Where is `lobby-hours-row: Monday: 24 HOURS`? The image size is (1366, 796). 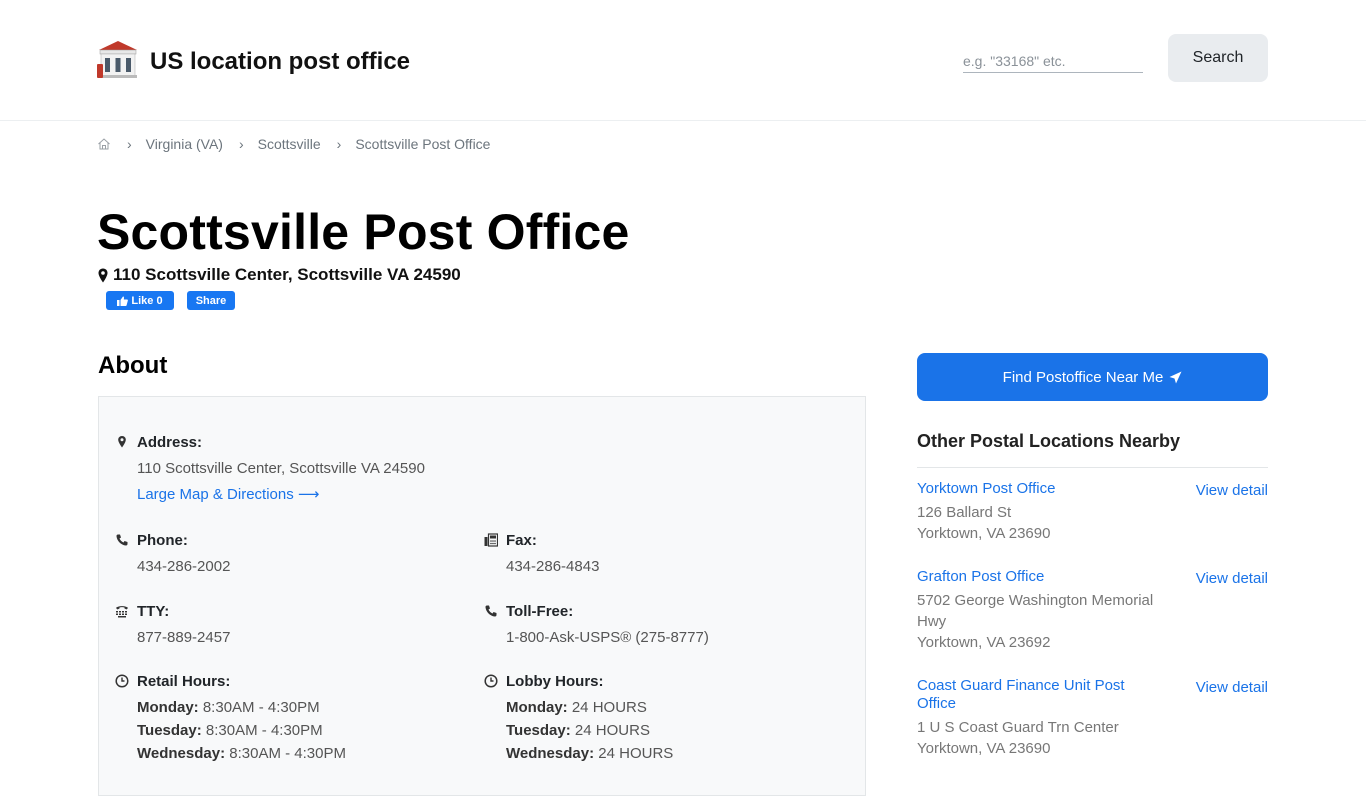 lobby-hours-row: Monday: 24 HOURS is located at coordinates (576, 707).